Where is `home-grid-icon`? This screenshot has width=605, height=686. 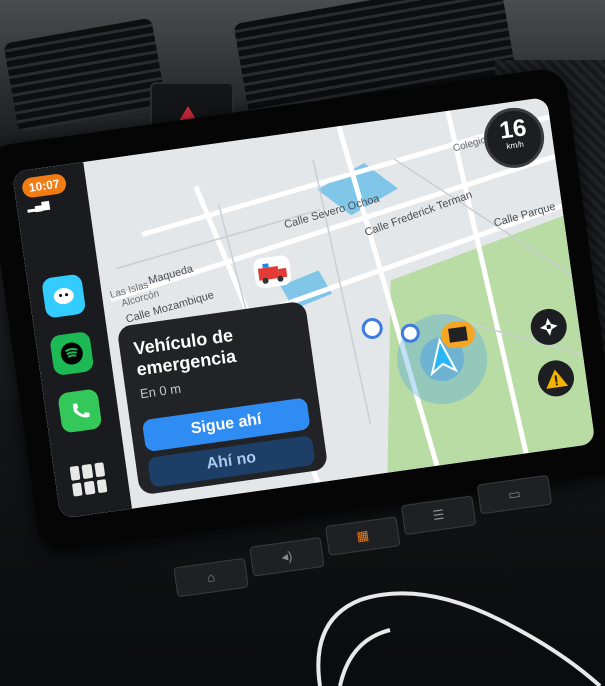 home-grid-icon is located at coordinates (88, 479).